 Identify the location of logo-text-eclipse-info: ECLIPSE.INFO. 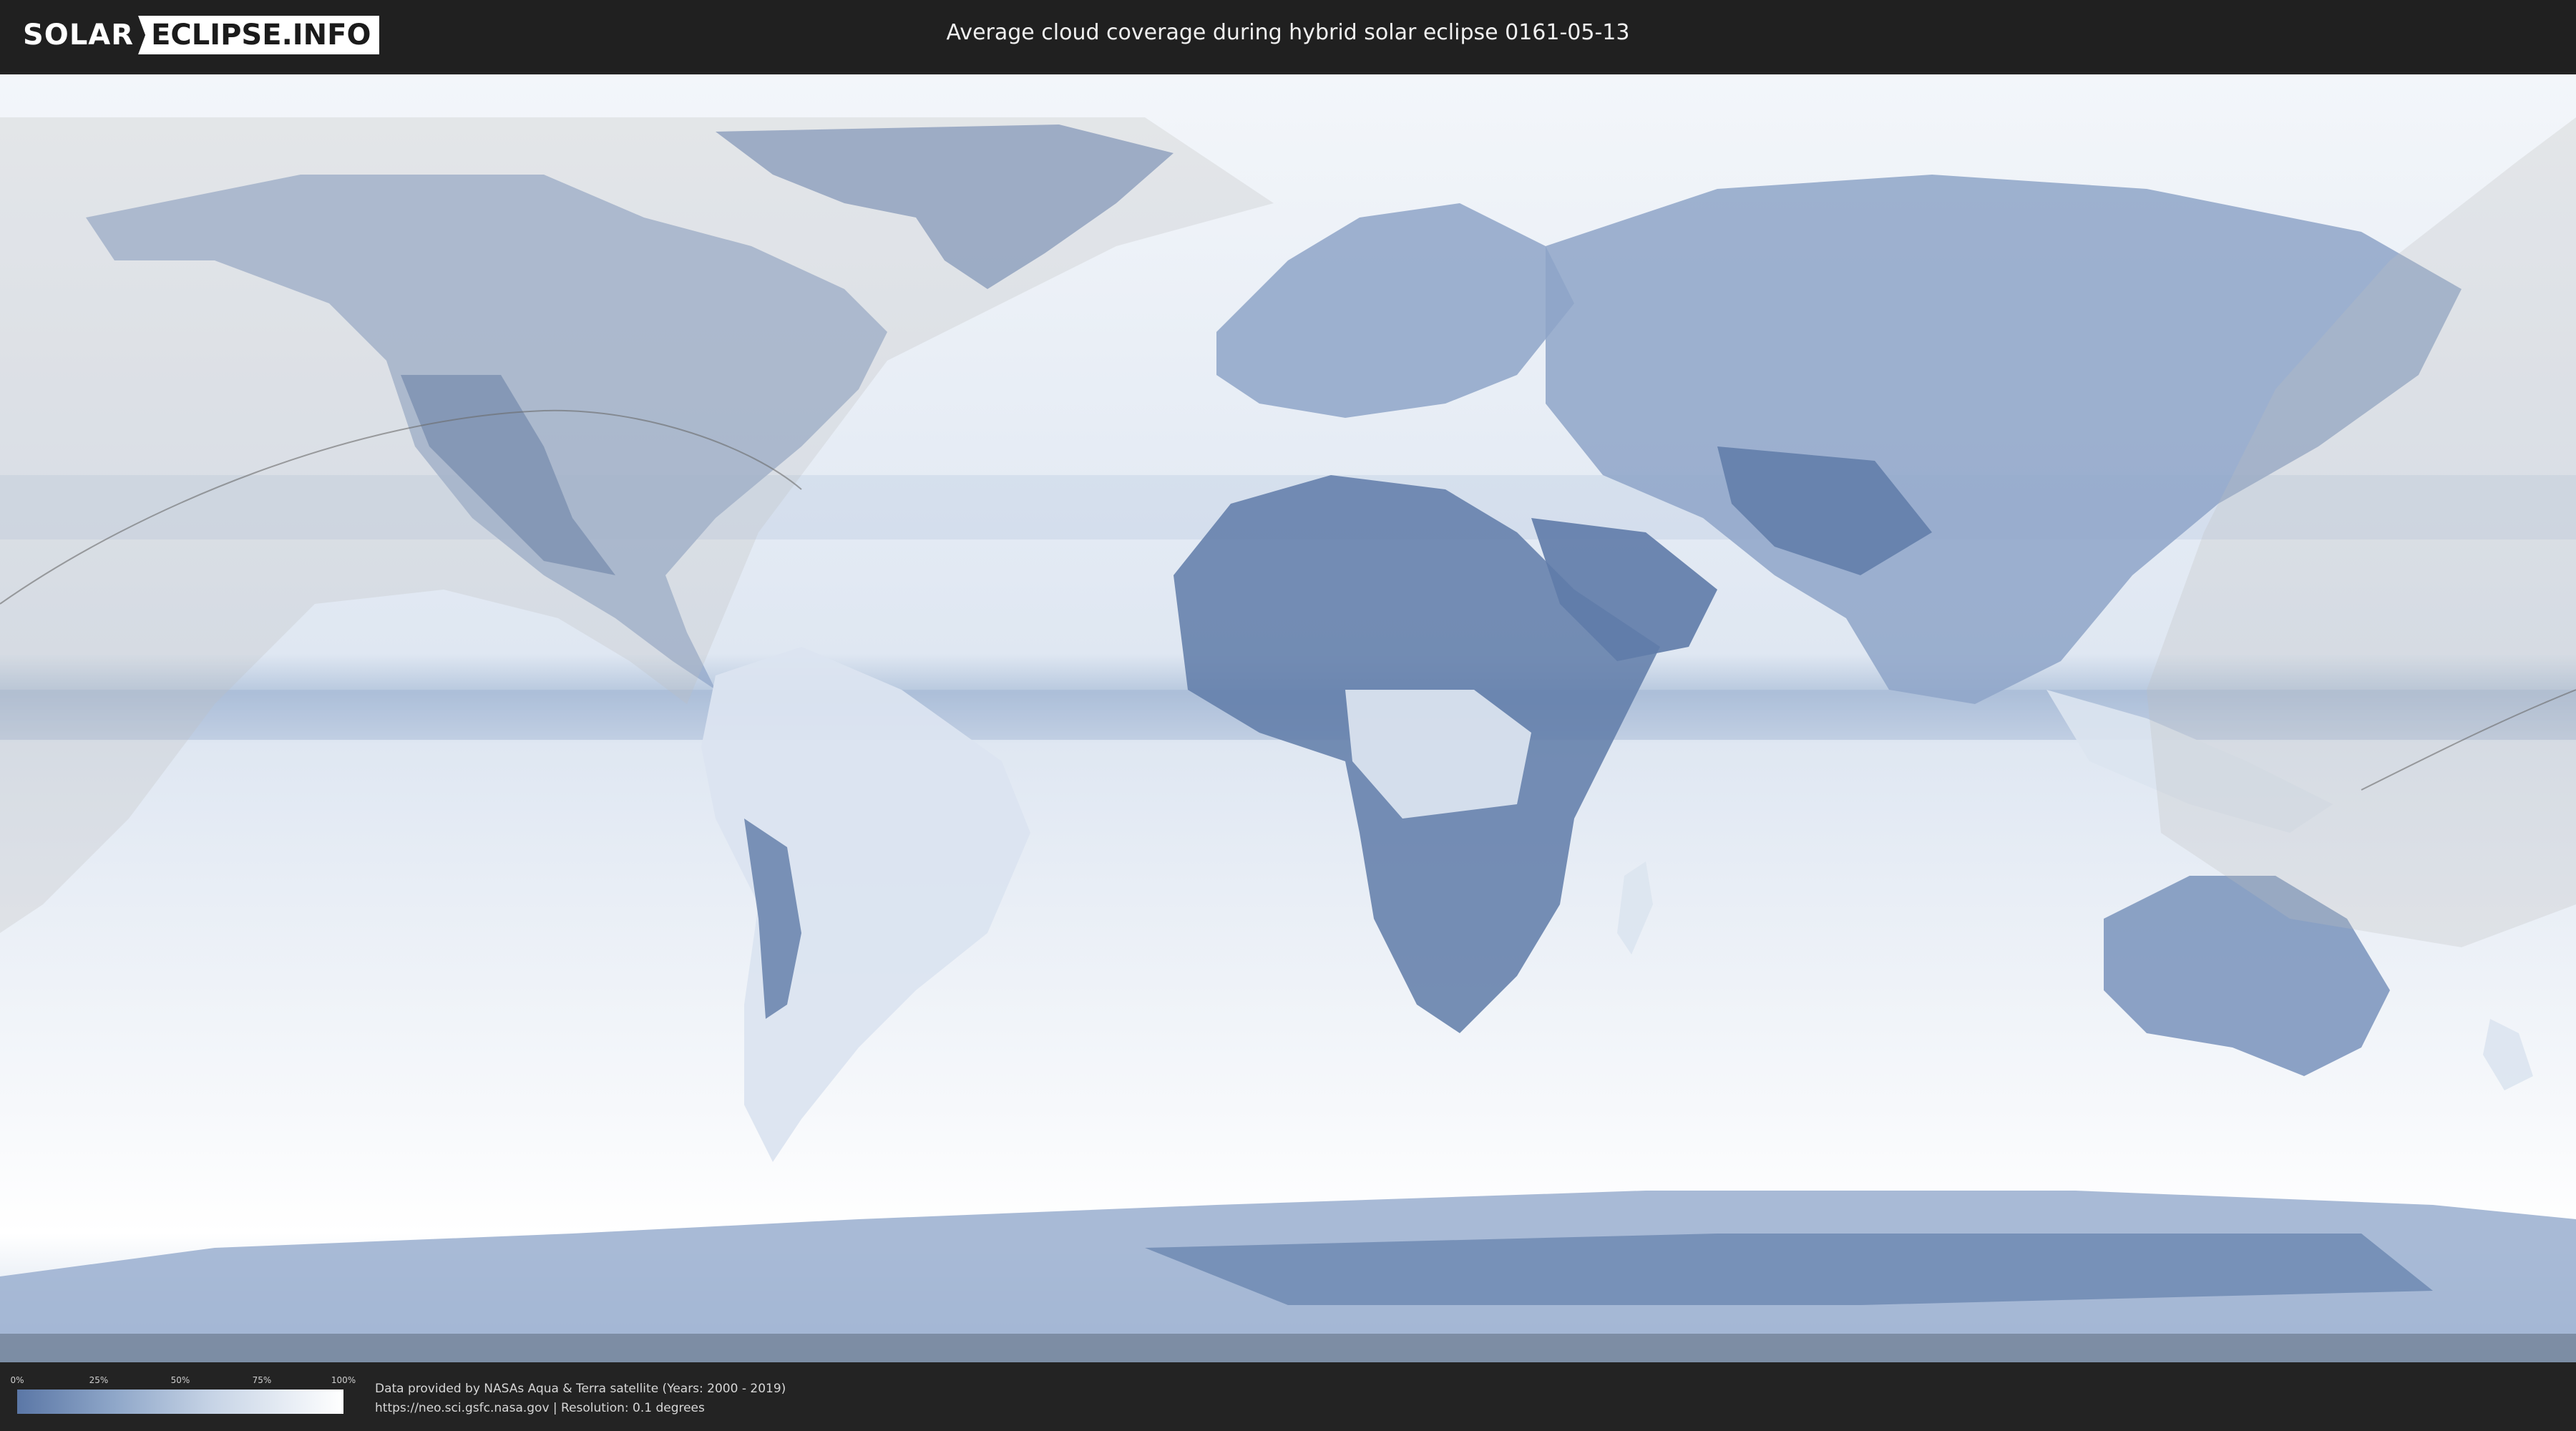
(259, 35).